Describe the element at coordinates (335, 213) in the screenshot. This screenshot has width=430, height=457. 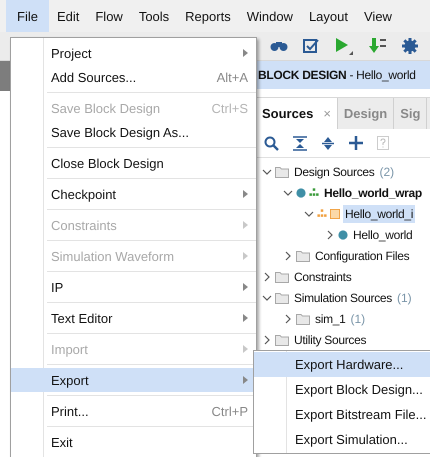
I see `square-icon` at that location.